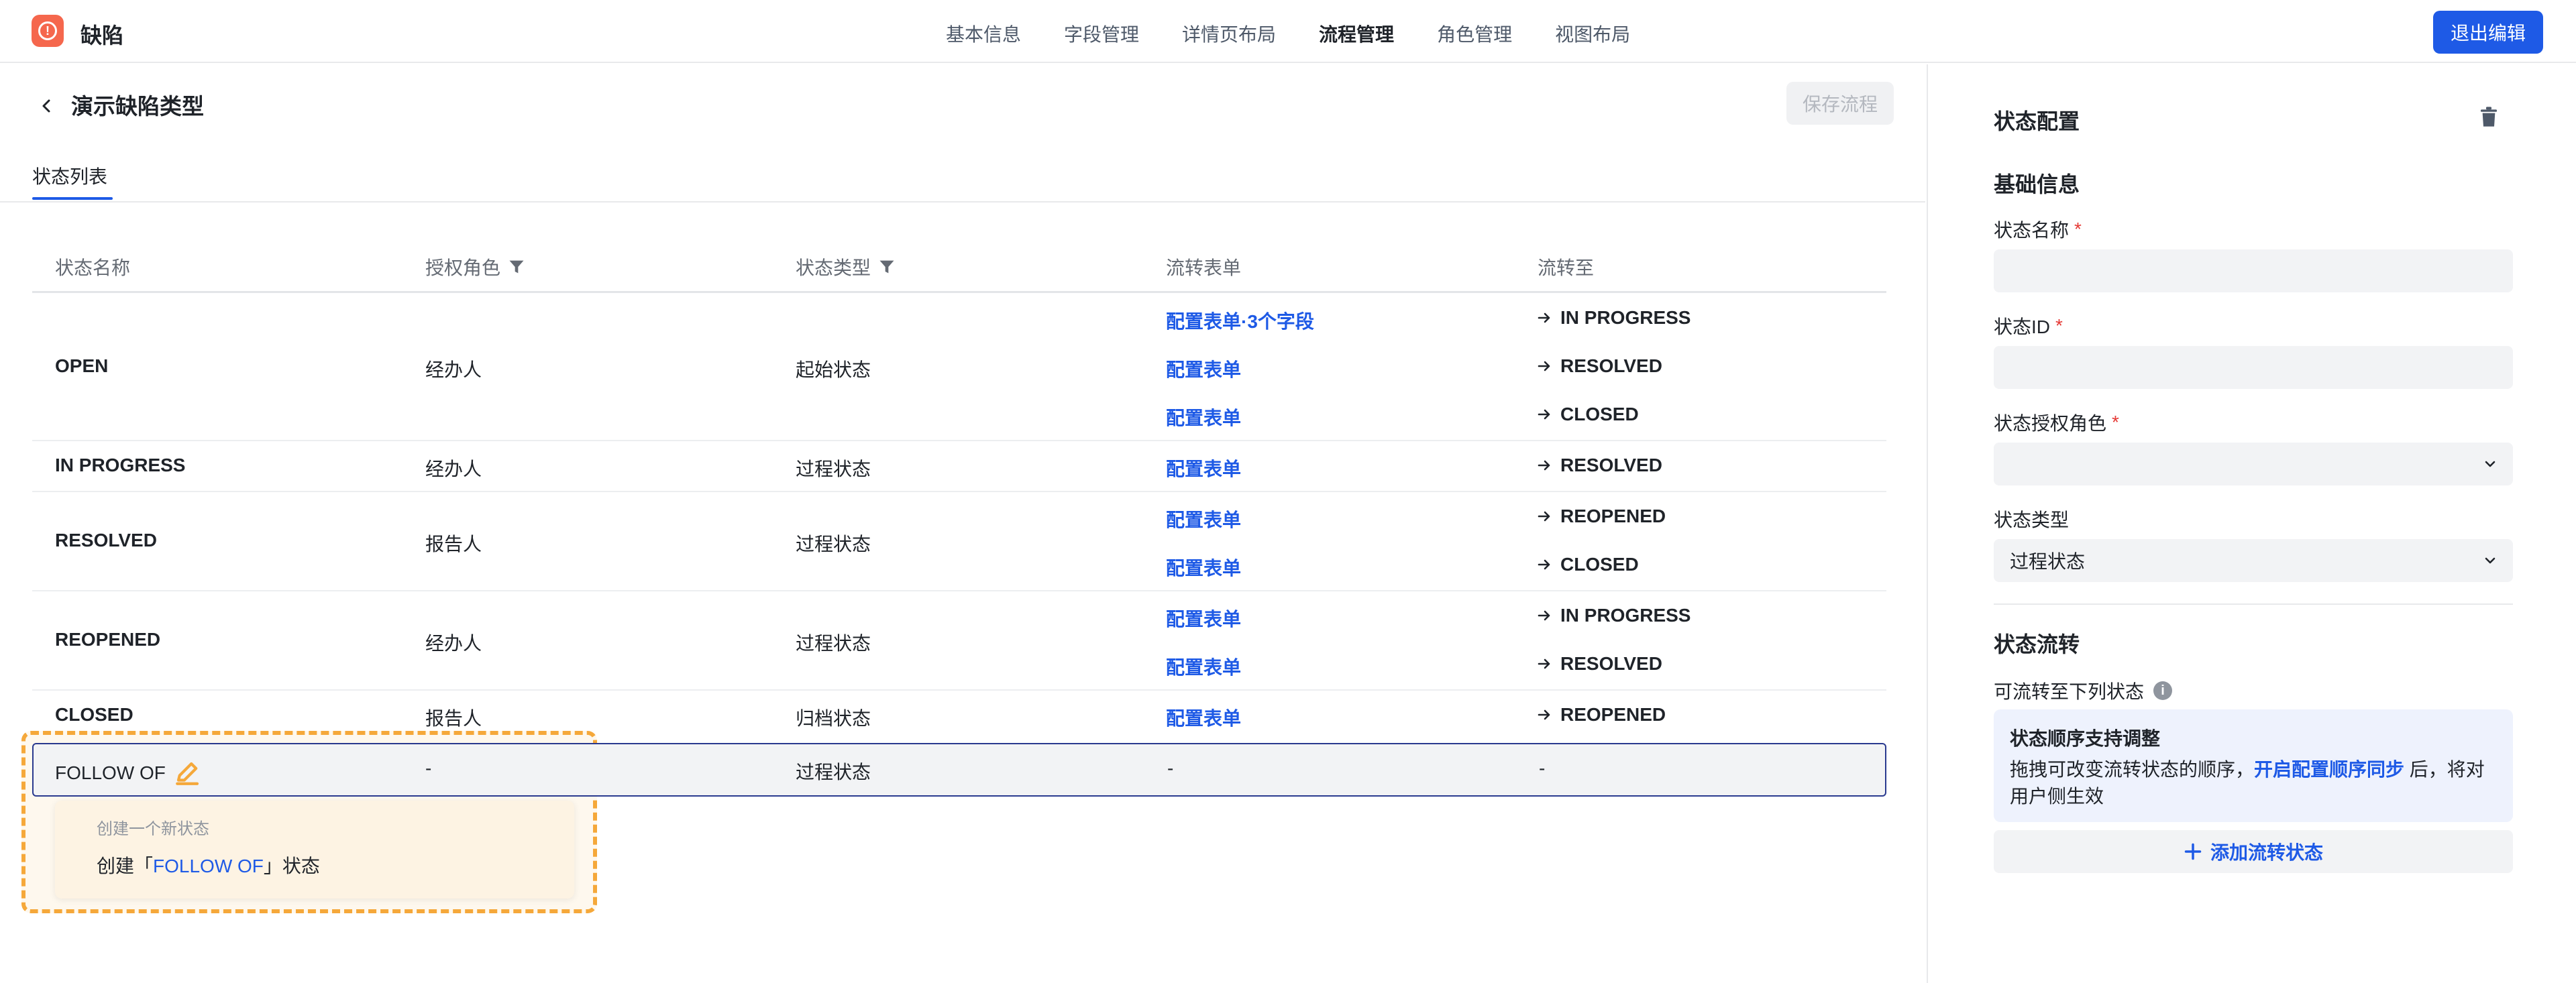 The width and height of the screenshot is (2576, 983). I want to click on flow-targets-label: 可流转至下列状态 i, so click(2083, 690).